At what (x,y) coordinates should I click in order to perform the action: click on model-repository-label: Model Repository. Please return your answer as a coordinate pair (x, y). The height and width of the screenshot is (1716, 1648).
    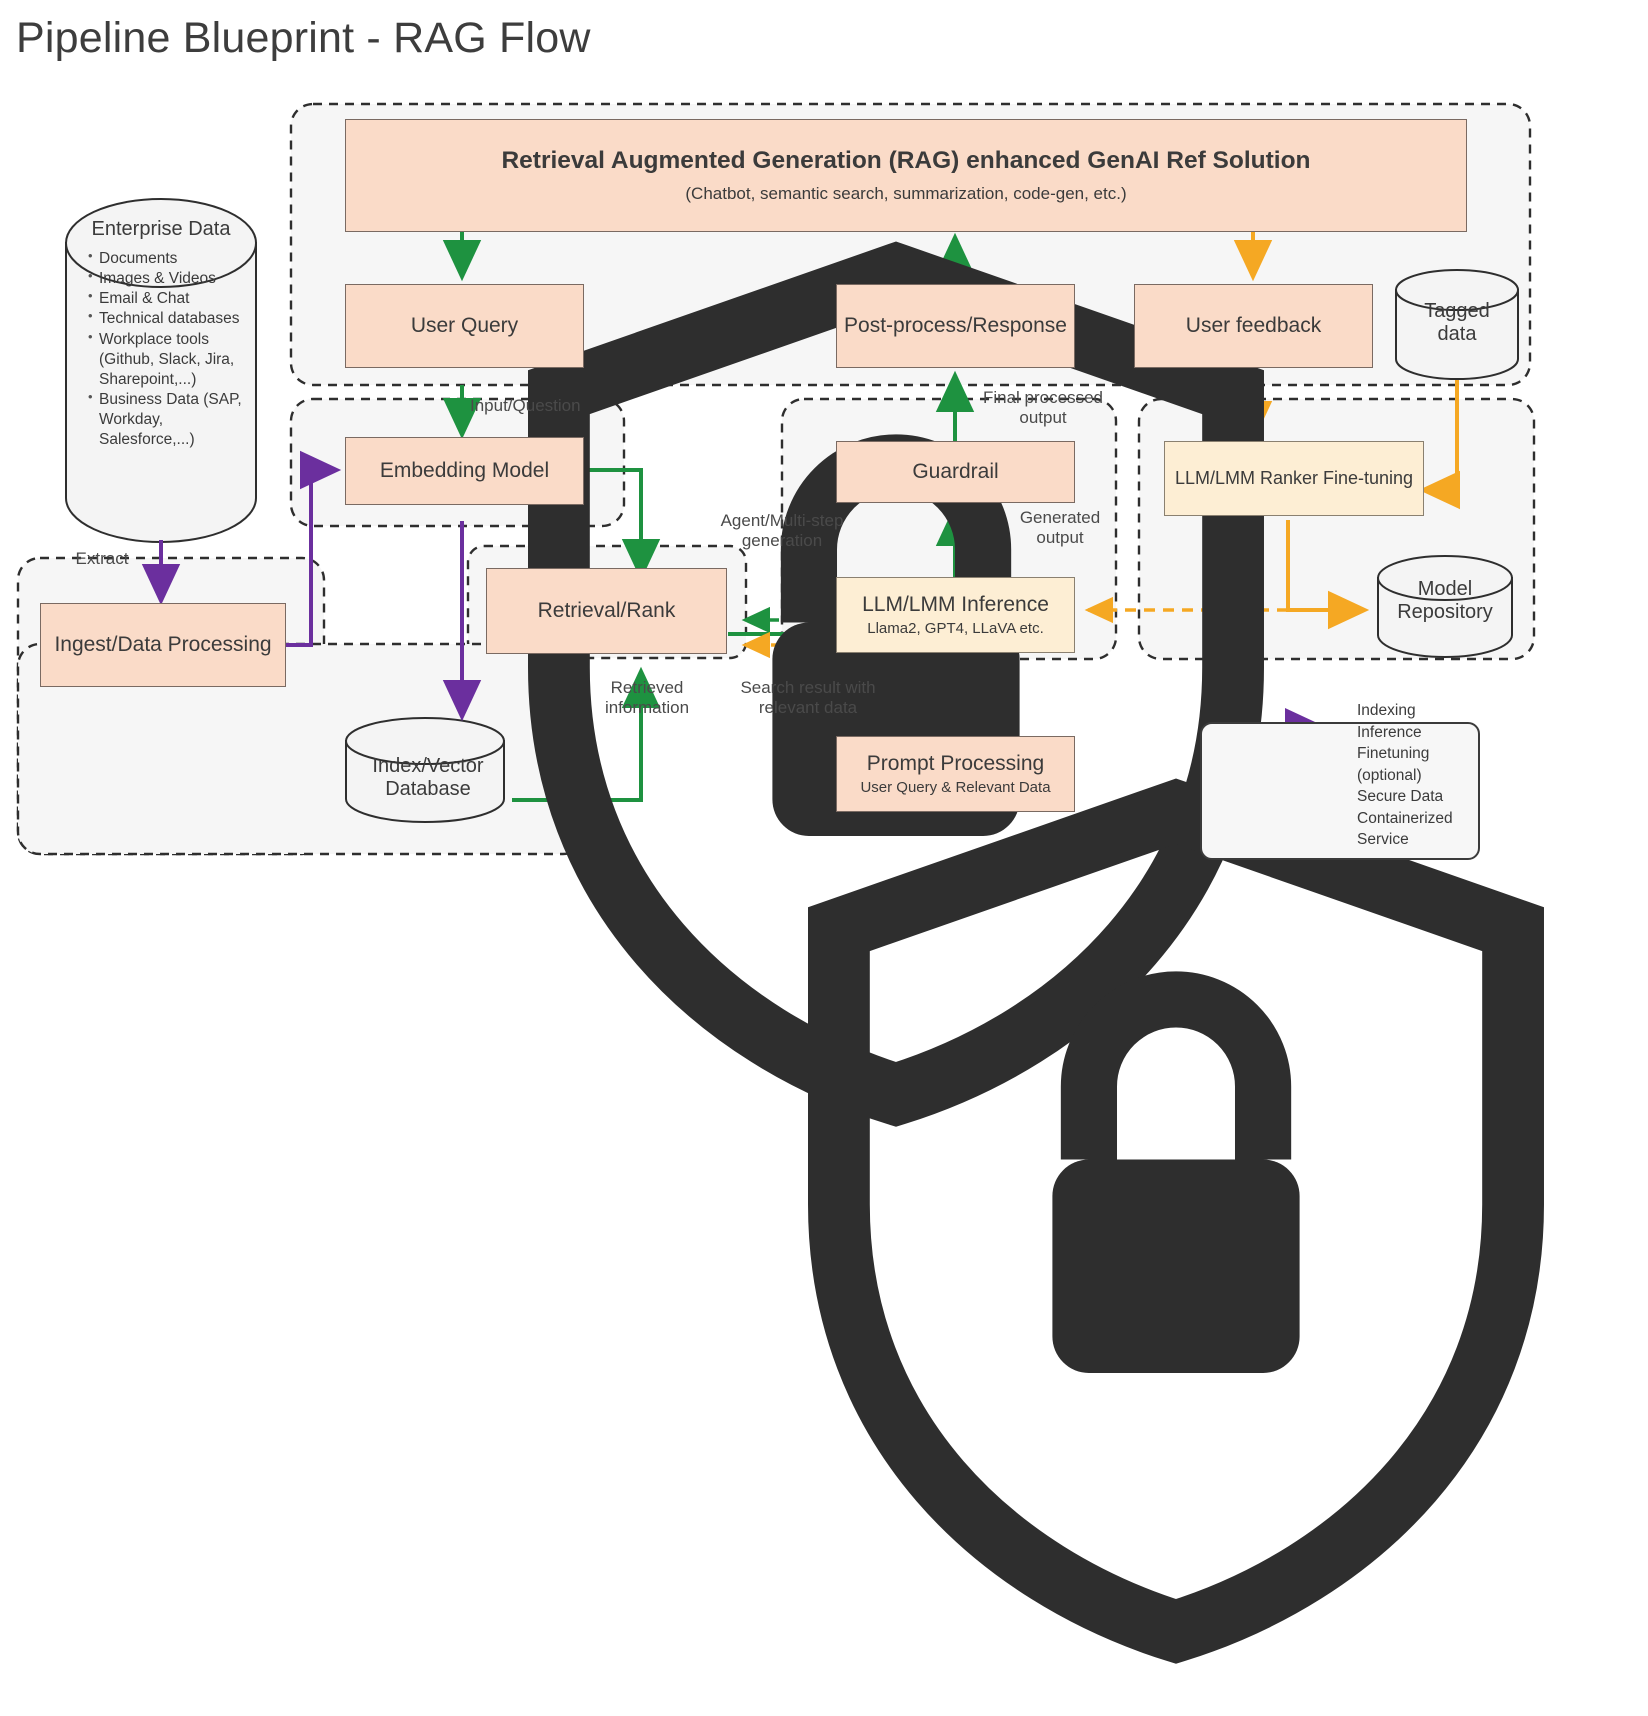
    Looking at the image, I should click on (1445, 601).